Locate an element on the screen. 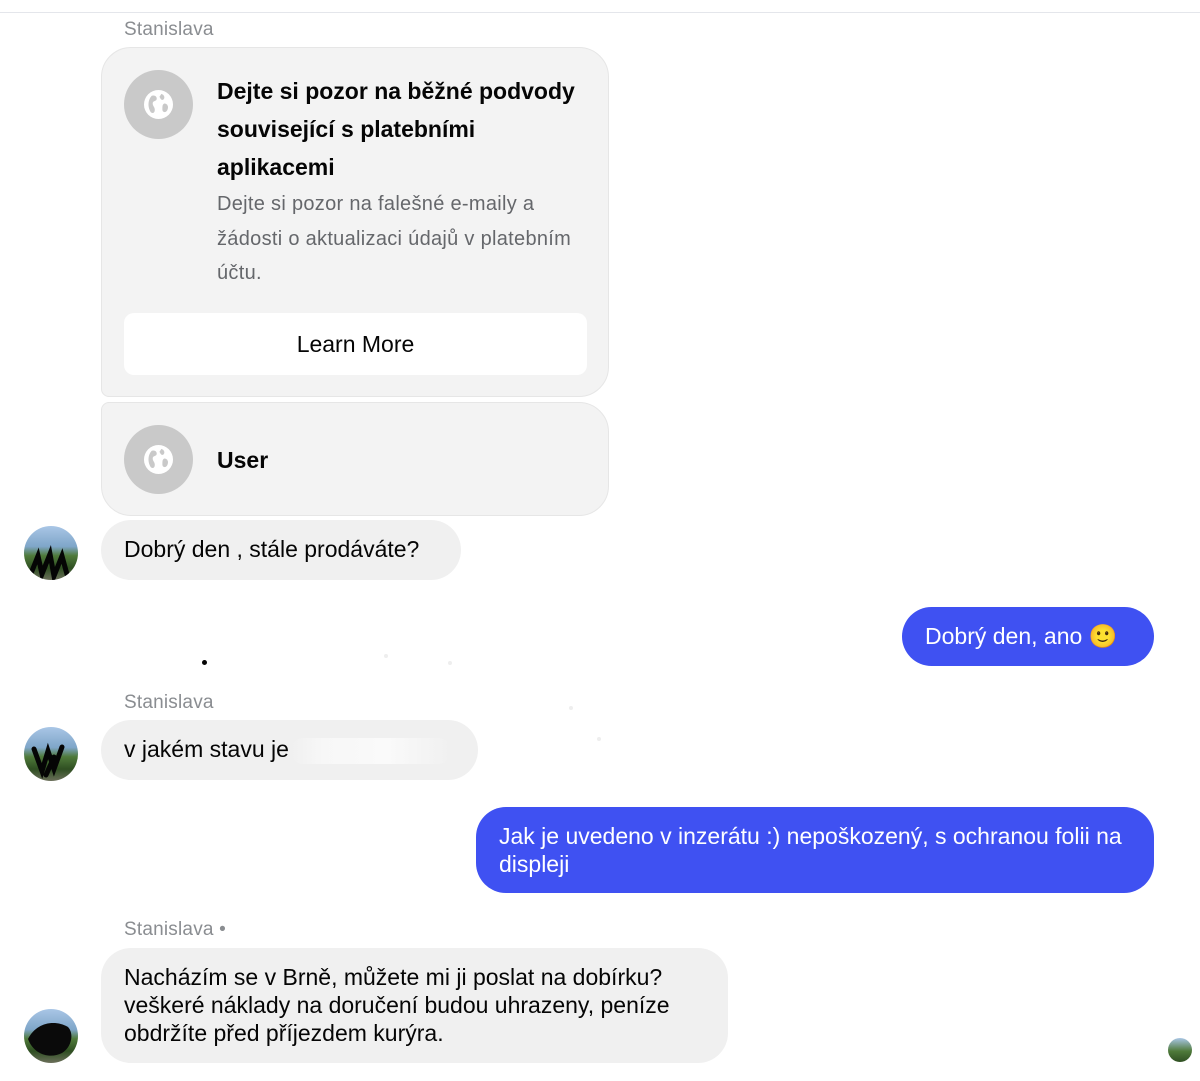 The height and width of the screenshot is (1081, 1200). user-card-label: User is located at coordinates (243, 460).